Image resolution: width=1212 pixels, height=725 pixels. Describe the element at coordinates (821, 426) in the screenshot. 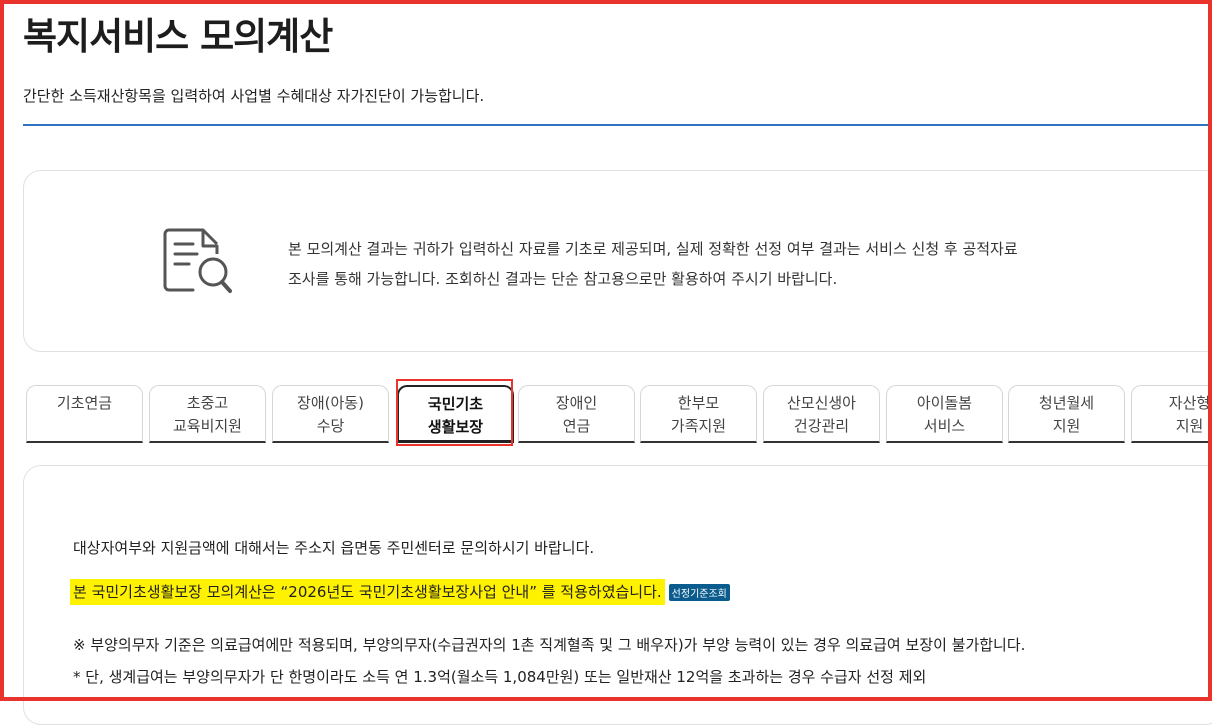

I see `tab-label: 건강관리` at that location.